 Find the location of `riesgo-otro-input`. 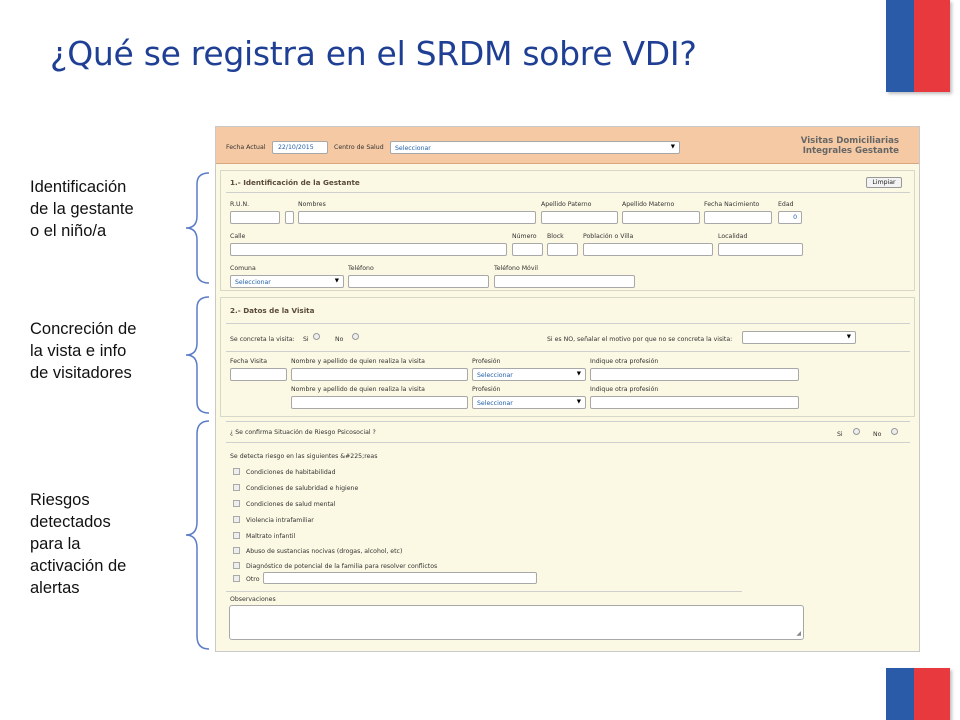

riesgo-otro-input is located at coordinates (400, 578).